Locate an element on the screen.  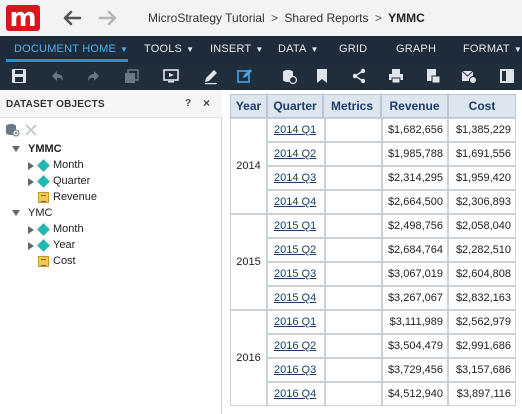
quarter-link: 2015 Q4 is located at coordinates (295, 298).